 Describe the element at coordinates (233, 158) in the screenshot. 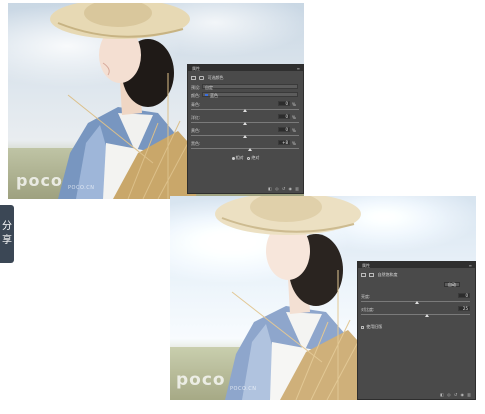

I see `radio-relative-dot` at that location.